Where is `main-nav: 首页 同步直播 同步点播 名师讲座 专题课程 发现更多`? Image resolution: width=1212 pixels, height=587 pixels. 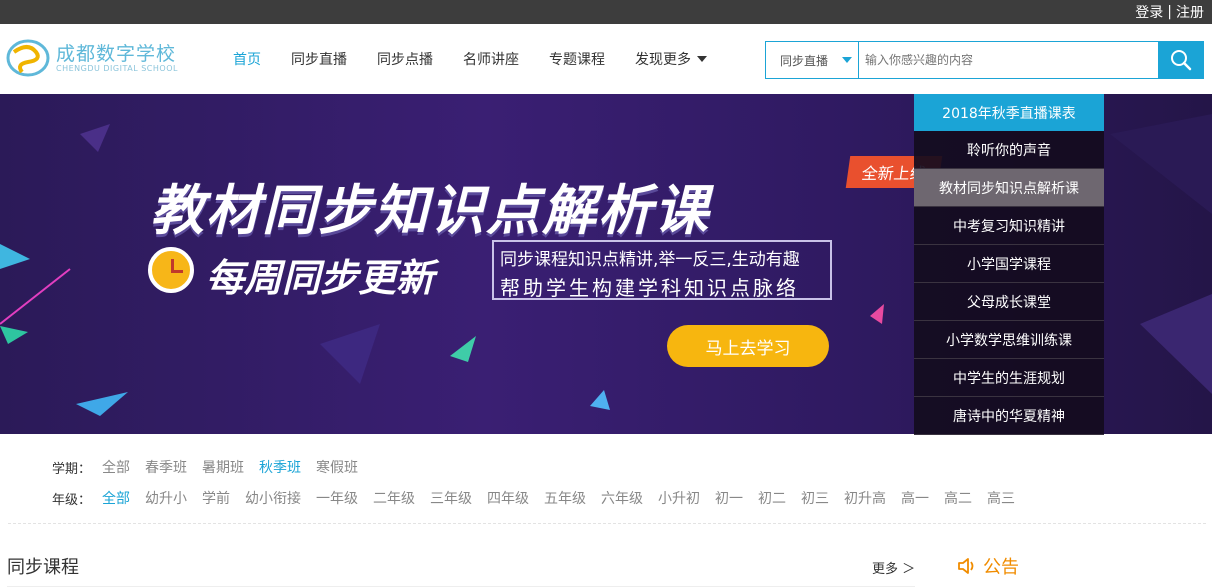
main-nav: 首页 同步直播 同步点播 名师讲座 专题课程 发现更多 is located at coordinates (470, 59).